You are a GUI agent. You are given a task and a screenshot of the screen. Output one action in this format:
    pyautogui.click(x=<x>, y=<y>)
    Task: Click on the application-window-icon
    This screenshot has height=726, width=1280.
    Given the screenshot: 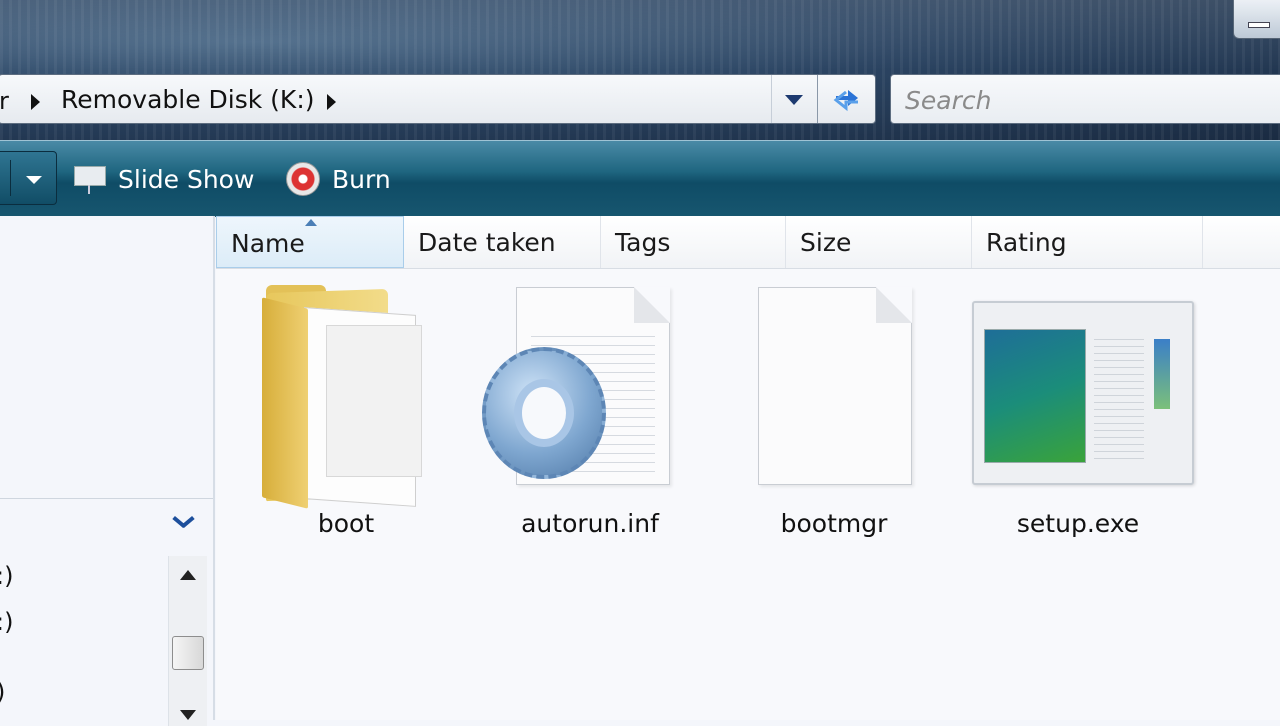 What is the action you would take?
    pyautogui.click(x=1083, y=393)
    